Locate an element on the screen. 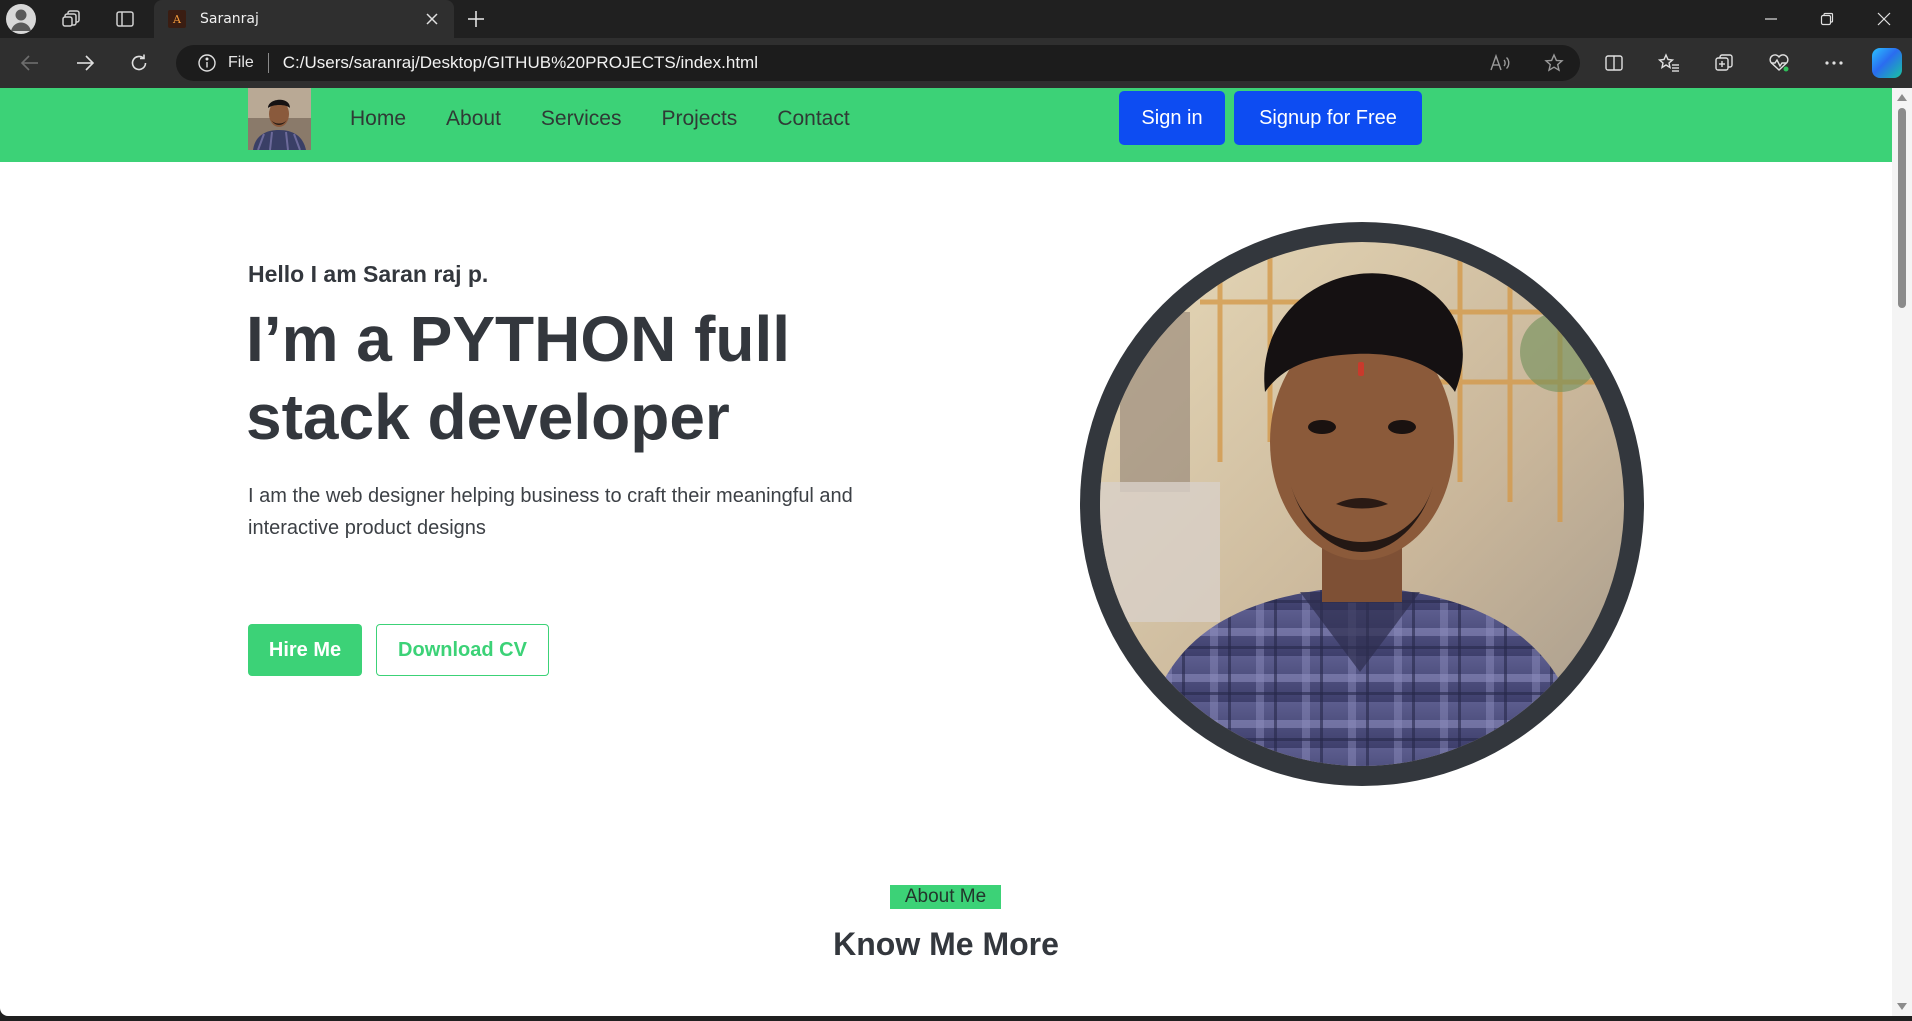  collections-icon is located at coordinates (1724, 63).